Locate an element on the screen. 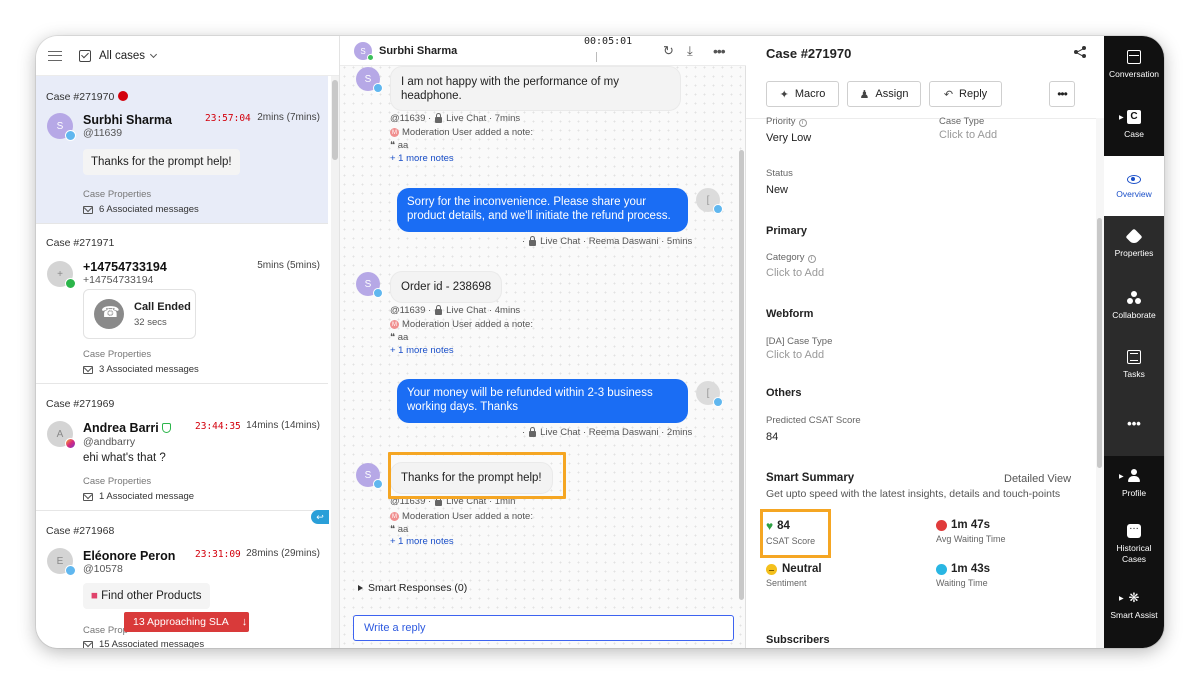 The width and height of the screenshot is (1200, 685). nav-conversation: Conversation is located at coordinates (1134, 64).